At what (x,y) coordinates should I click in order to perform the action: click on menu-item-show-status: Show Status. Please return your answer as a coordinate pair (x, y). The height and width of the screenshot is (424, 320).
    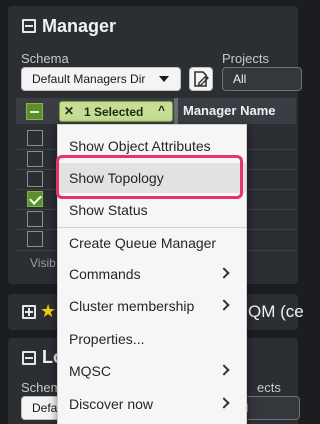
    Looking at the image, I should click on (152, 210).